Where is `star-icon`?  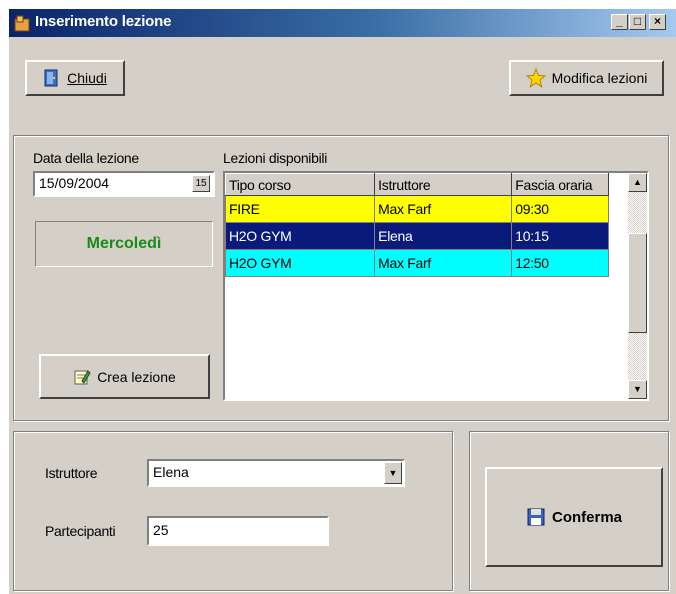 star-icon is located at coordinates (535, 78).